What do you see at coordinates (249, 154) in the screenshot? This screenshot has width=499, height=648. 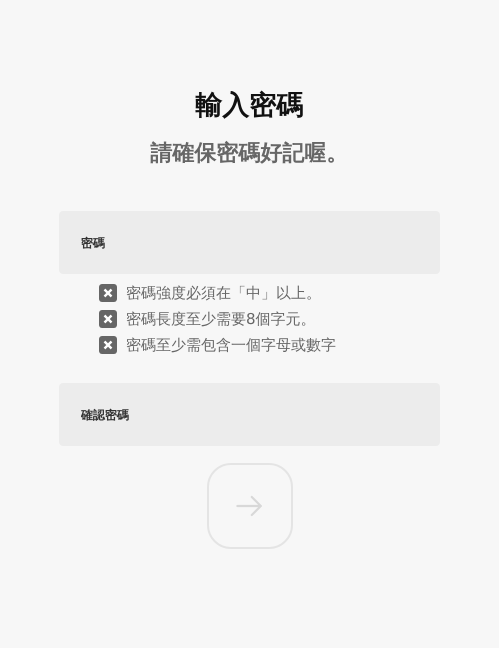 I see `page-subtitle: 請確保密碼好記喔。` at bounding box center [249, 154].